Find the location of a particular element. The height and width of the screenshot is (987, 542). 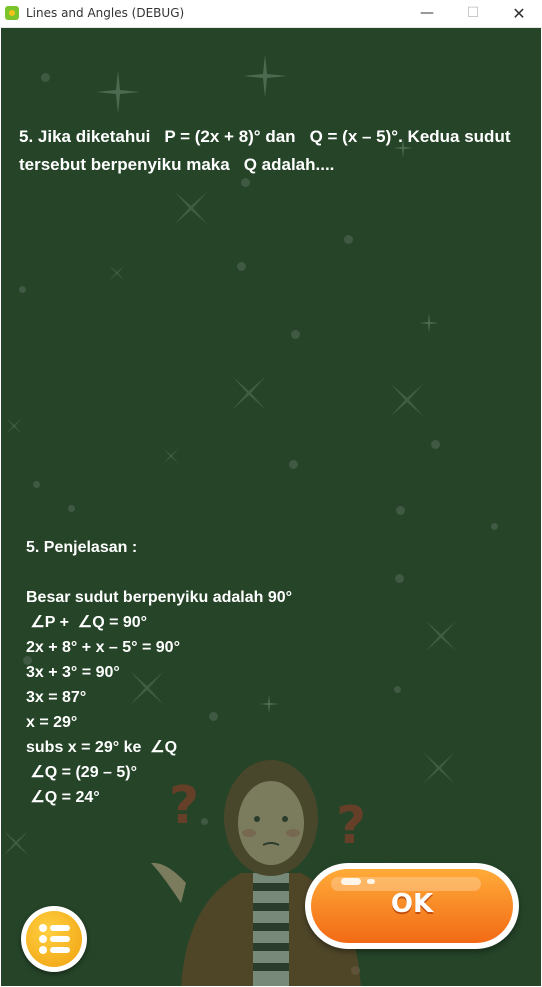

close-button: ✕ is located at coordinates (519, 13).